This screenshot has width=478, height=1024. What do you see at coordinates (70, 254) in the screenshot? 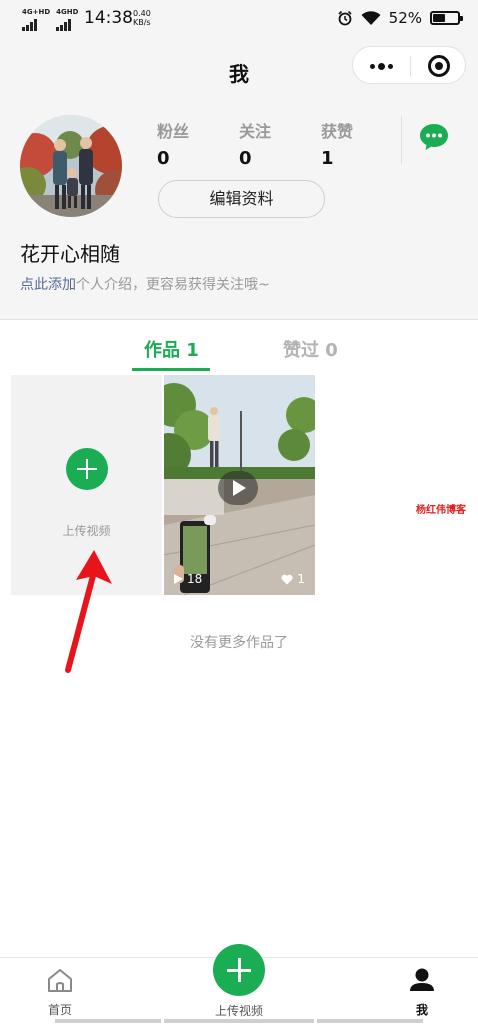
I see `nickname: 花开心相随` at bounding box center [70, 254].